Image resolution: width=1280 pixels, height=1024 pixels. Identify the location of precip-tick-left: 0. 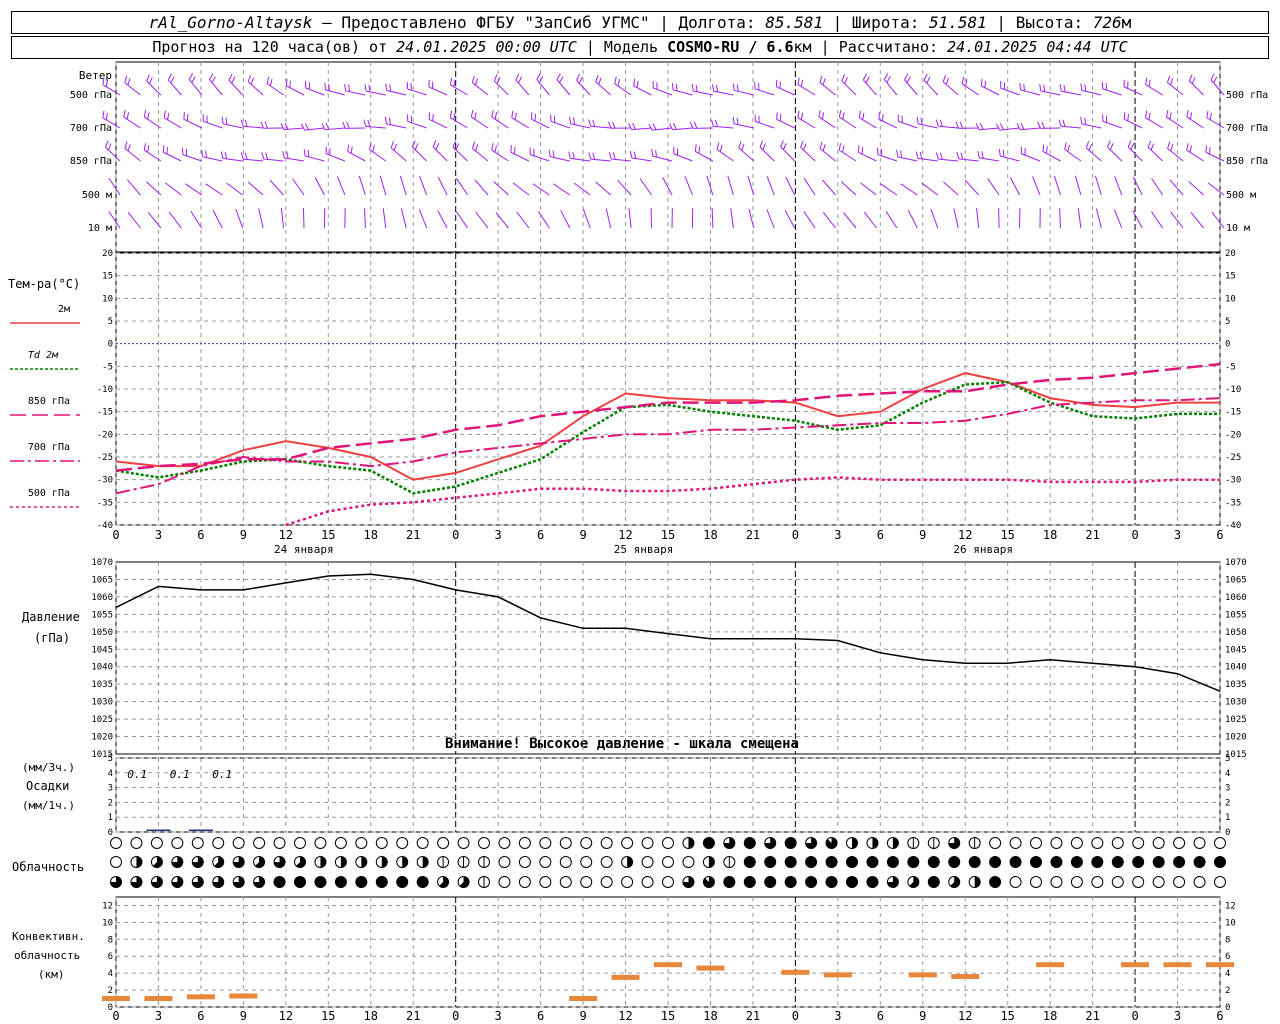
(110, 833).